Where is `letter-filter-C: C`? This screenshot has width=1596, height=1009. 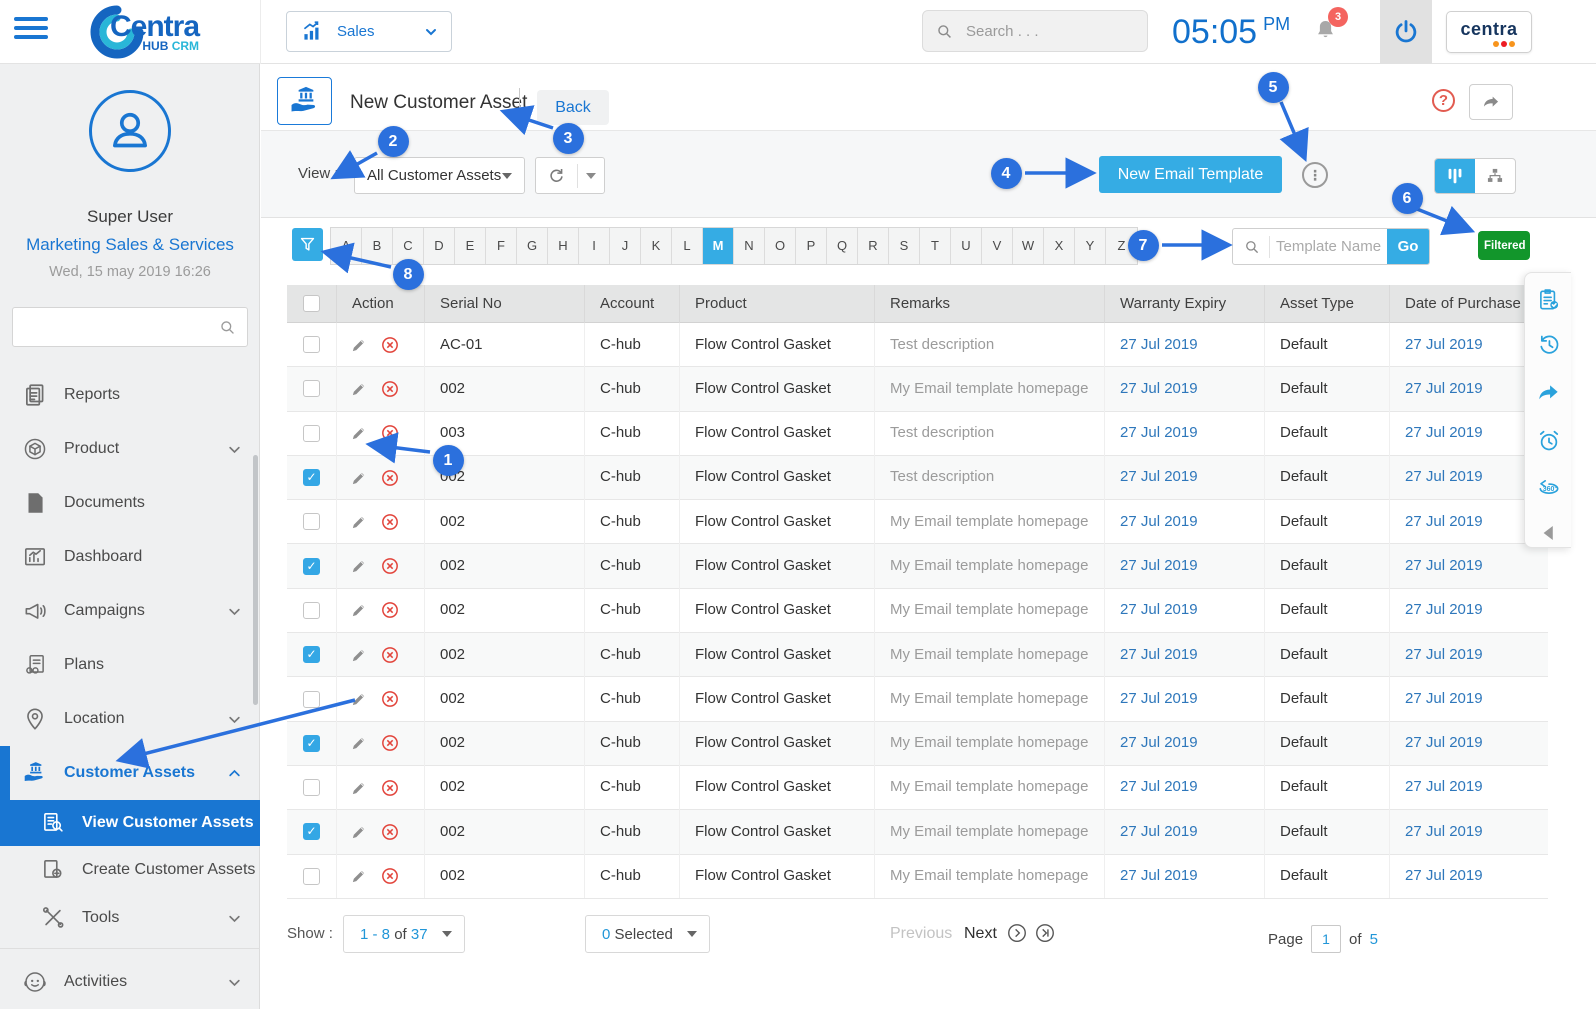 letter-filter-C: C is located at coordinates (408, 246).